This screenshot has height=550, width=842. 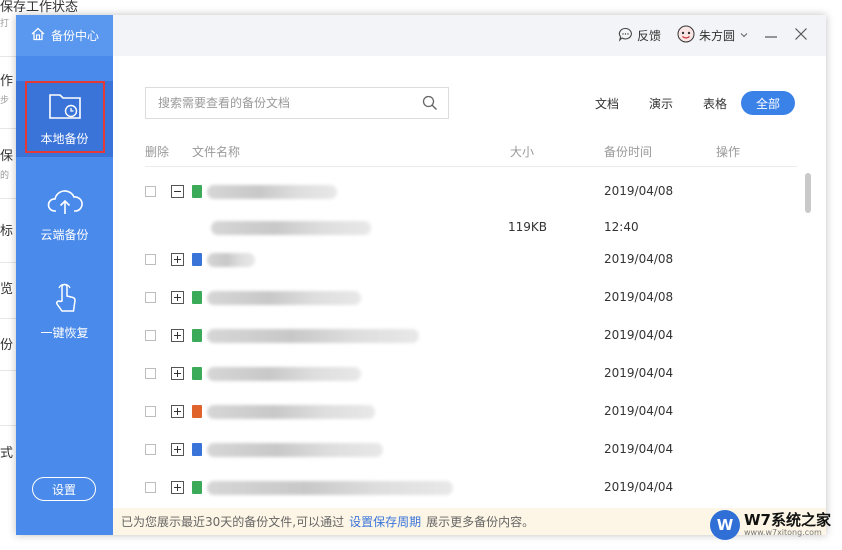 I want to click on nav-label: 云端备份, so click(x=64, y=235).